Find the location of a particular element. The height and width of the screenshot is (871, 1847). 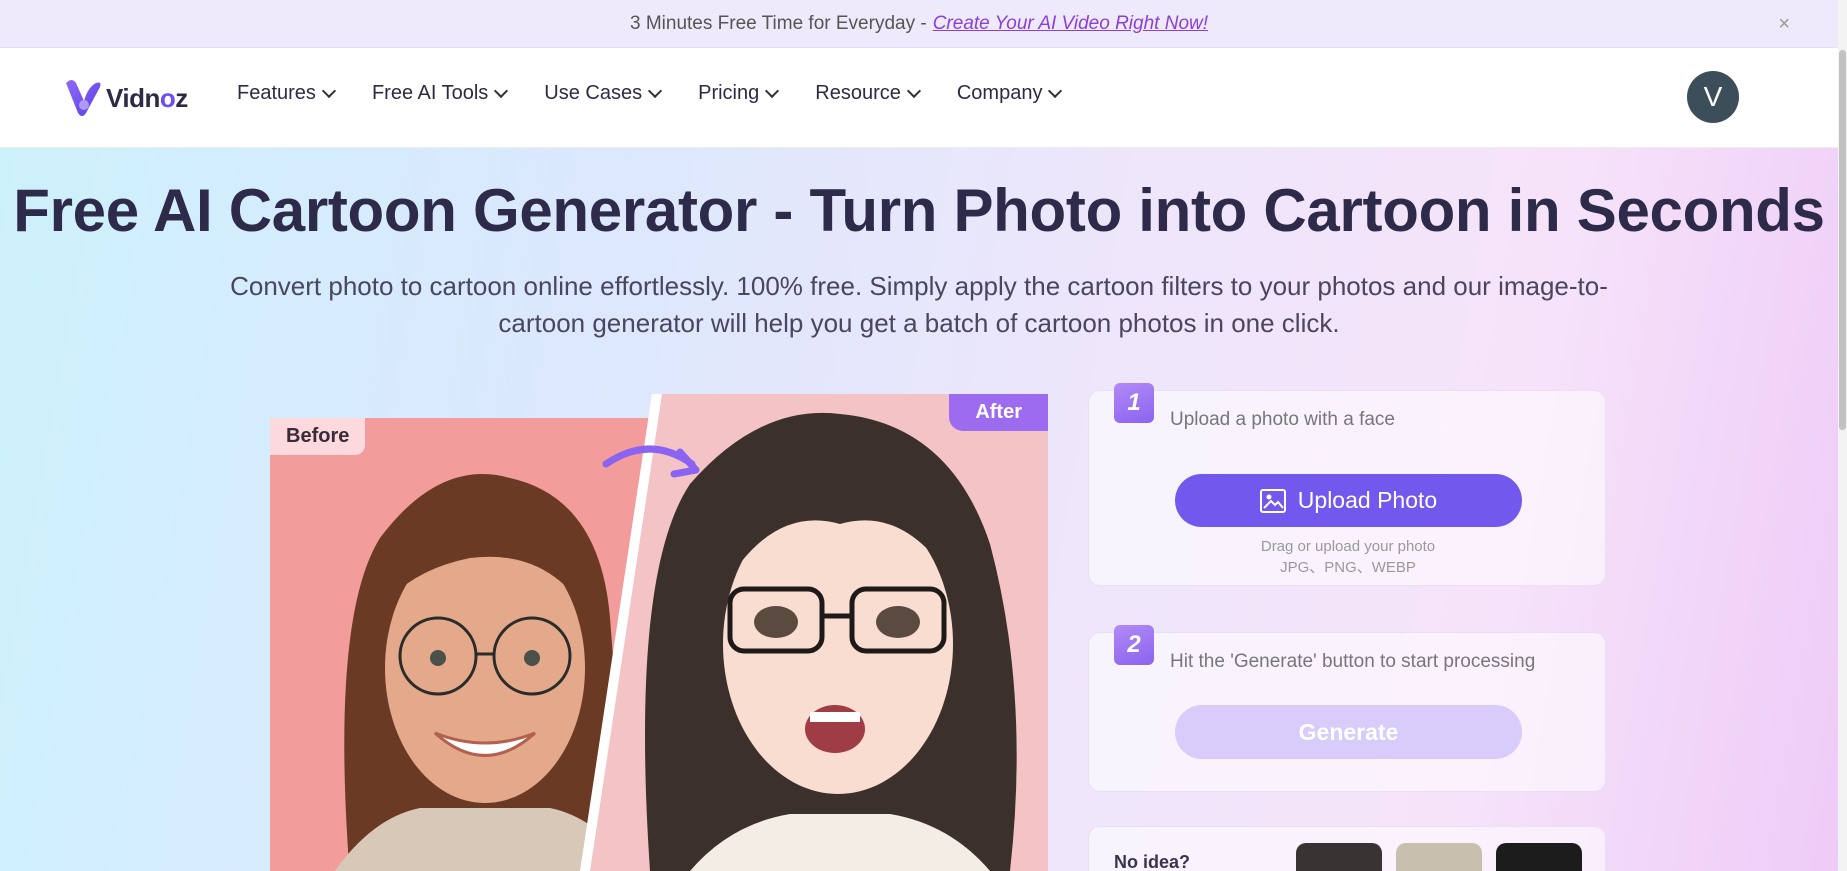

nav-label: Free AI Tools is located at coordinates (430, 93).